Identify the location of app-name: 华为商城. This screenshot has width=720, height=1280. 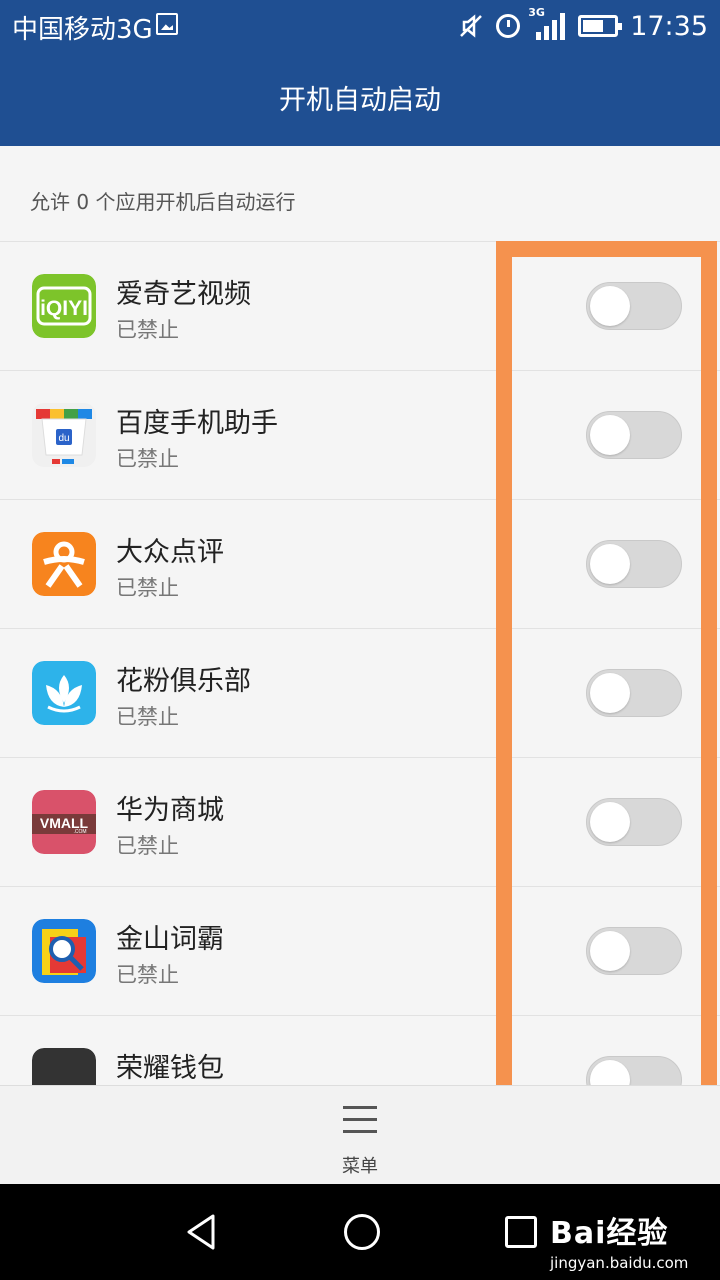
(170, 810).